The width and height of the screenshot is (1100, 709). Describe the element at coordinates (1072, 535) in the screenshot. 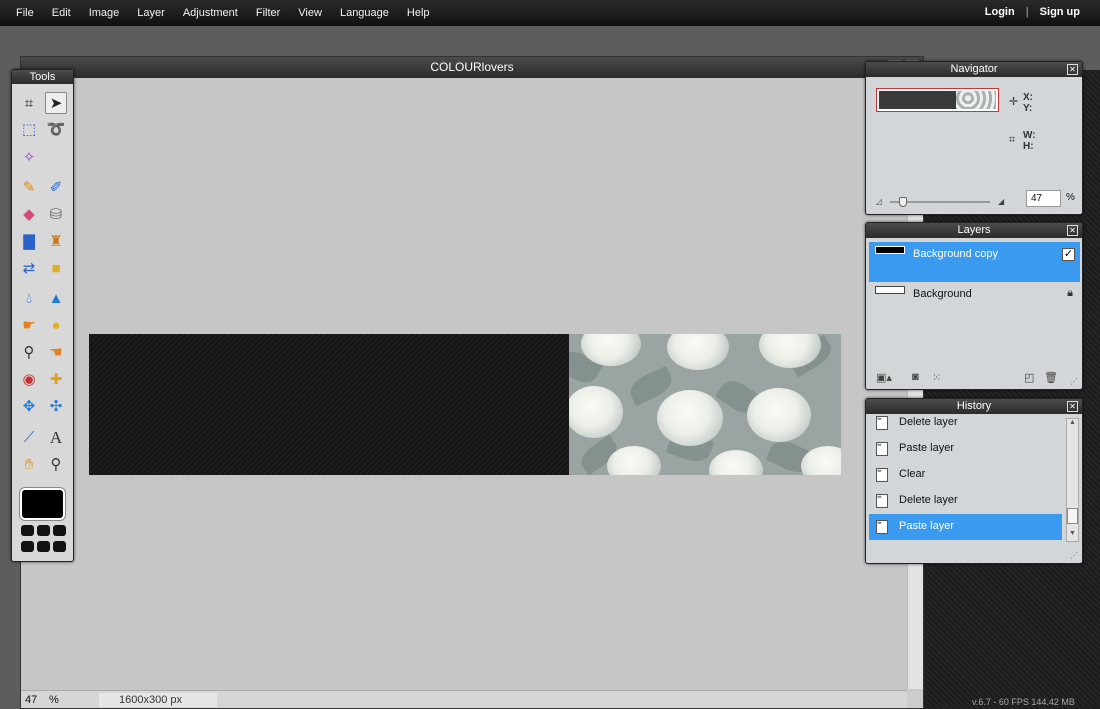

I see `scroll-down-icon: ▼` at that location.